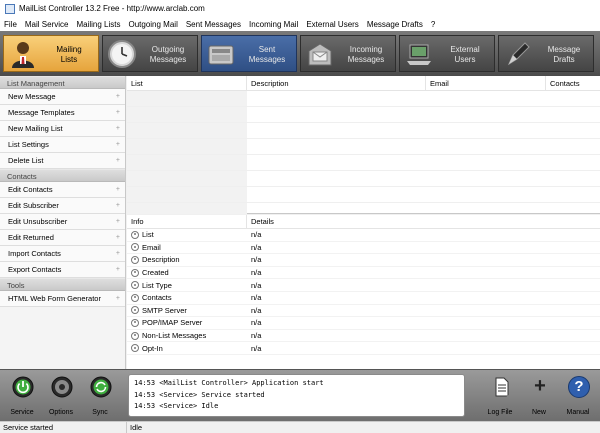 The height and width of the screenshot is (433, 600). What do you see at coordinates (98, 24) in the screenshot?
I see `menu-mailing-lists: Mailing Lists` at bounding box center [98, 24].